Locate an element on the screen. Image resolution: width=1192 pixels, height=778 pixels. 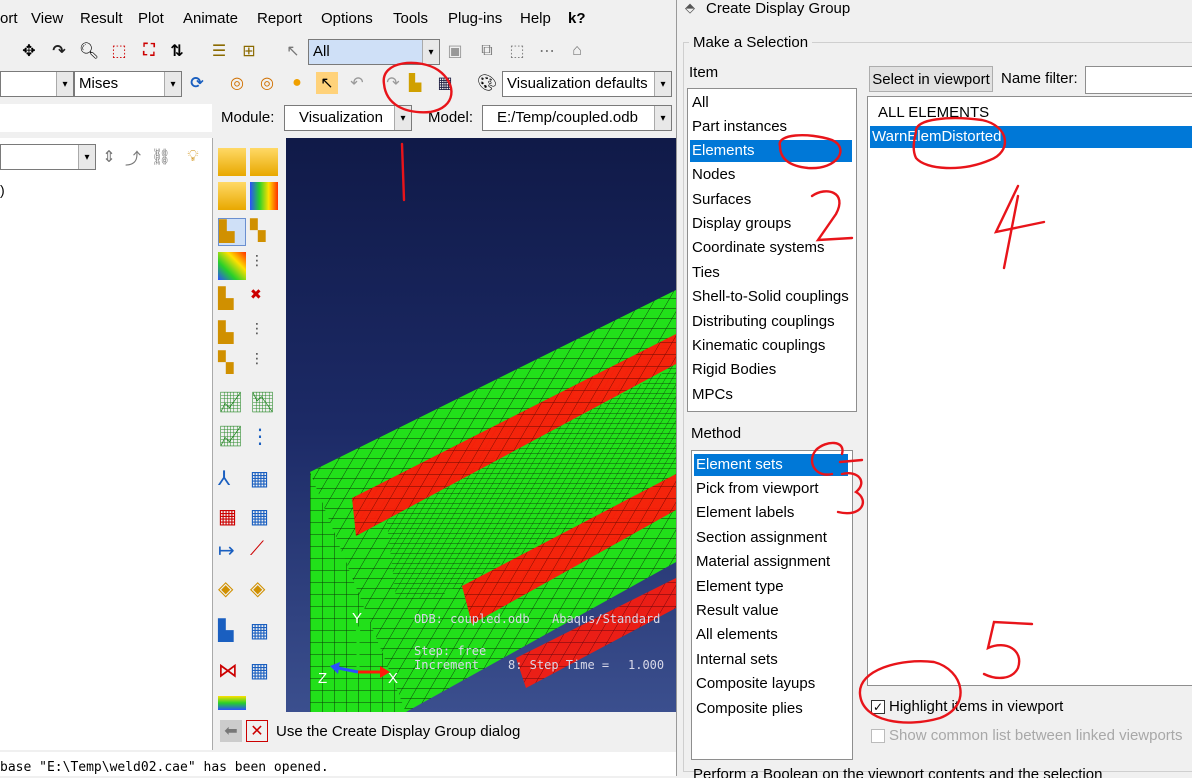
display-group-manager-icon: ▦ is located at coordinates (445, 83).